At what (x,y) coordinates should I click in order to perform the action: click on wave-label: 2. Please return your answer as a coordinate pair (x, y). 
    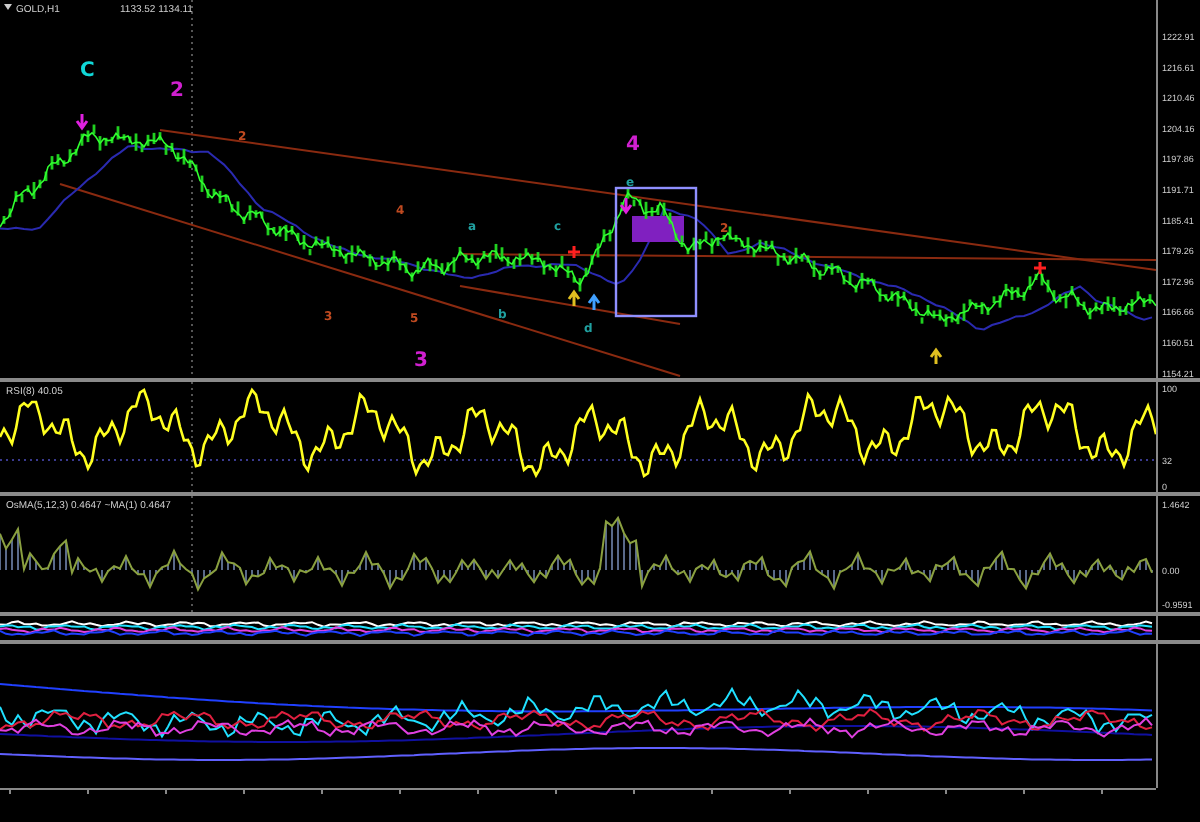
    Looking at the image, I should click on (177, 91).